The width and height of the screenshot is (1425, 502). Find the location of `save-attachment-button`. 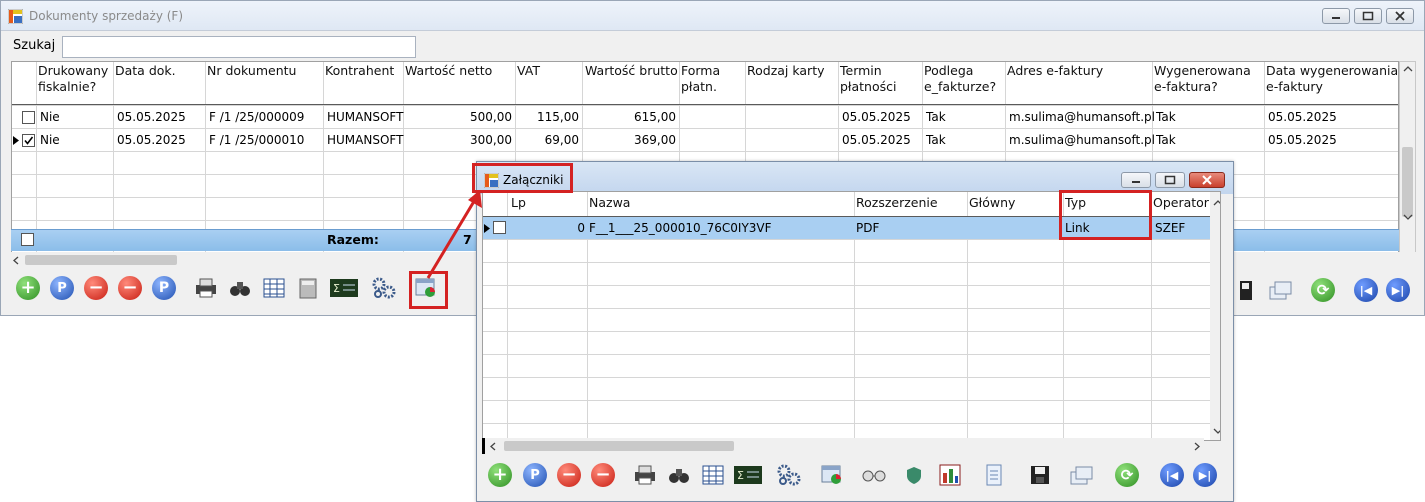

save-attachment-button is located at coordinates (1040, 475).